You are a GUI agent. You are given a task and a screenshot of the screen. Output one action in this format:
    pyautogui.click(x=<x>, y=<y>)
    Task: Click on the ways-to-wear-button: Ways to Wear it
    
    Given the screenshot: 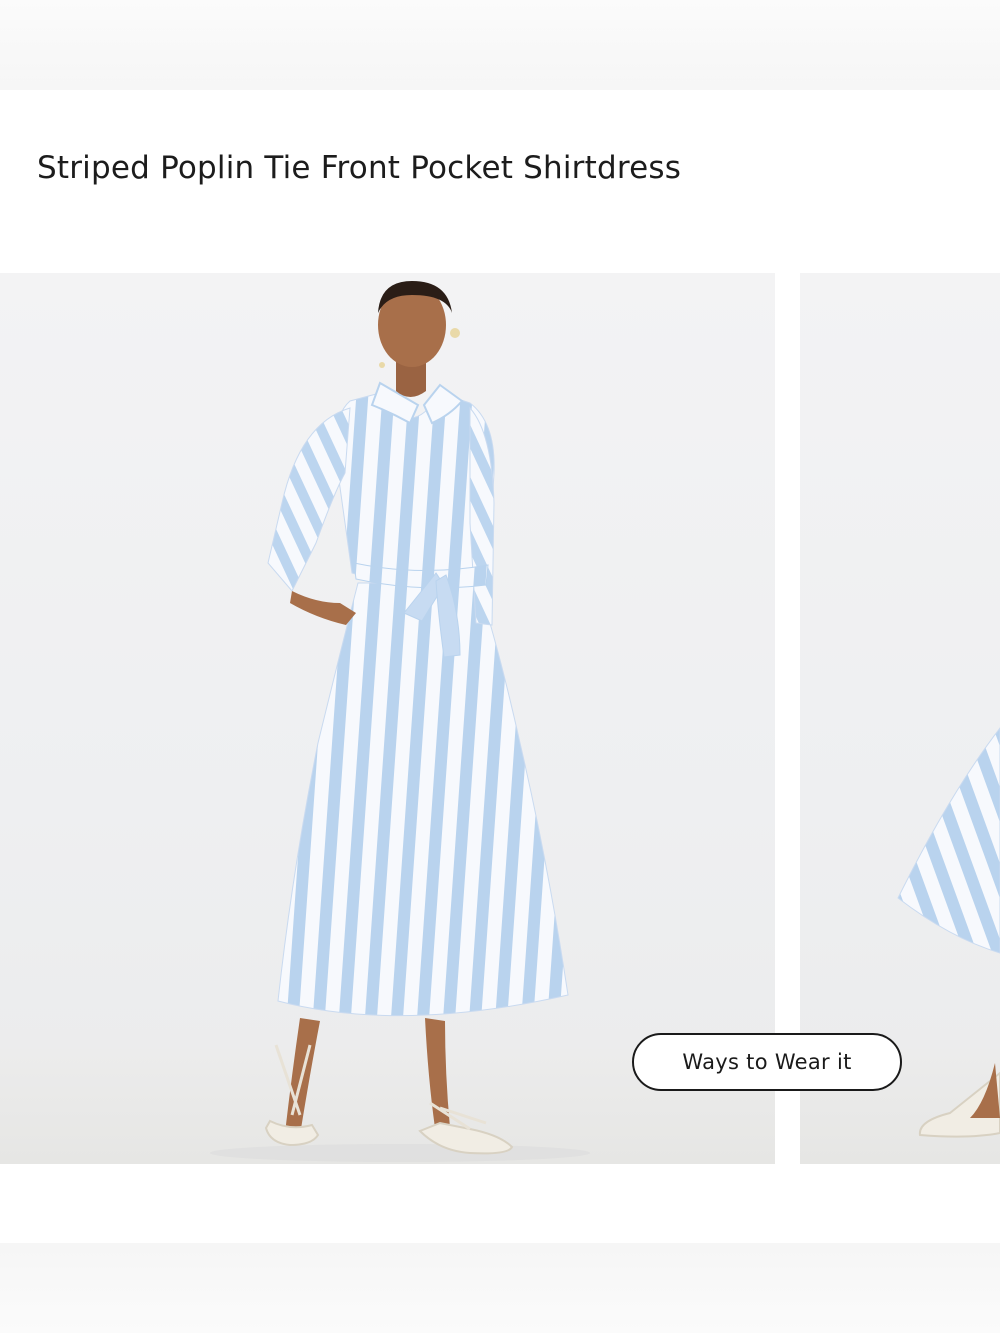 What is the action you would take?
    pyautogui.click(x=767, y=1062)
    